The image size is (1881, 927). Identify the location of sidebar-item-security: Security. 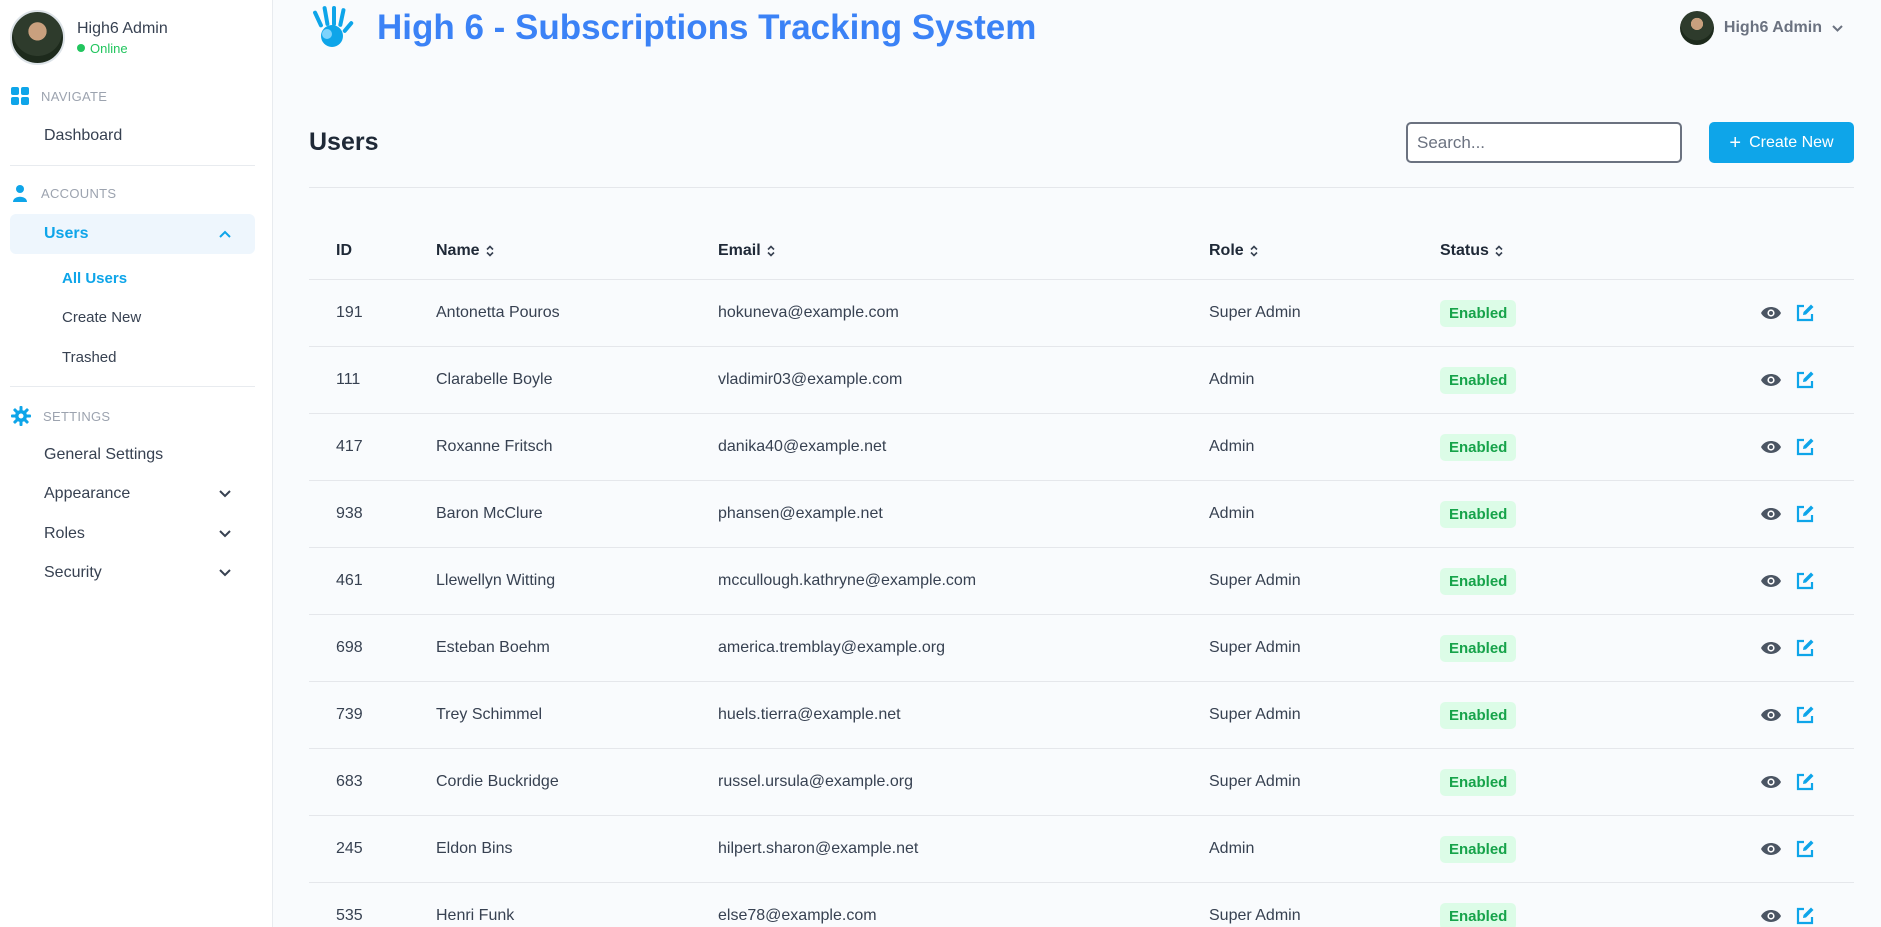
(132, 573).